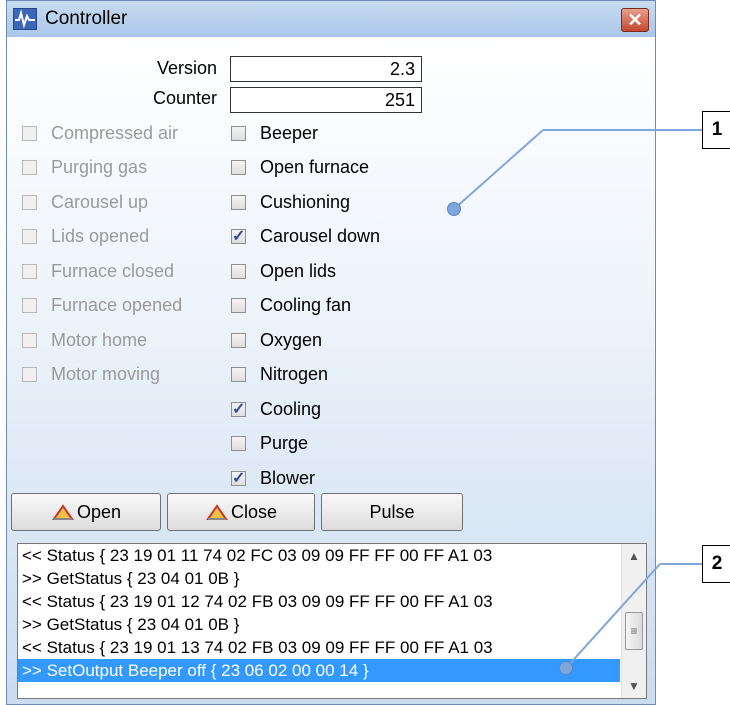  I want to click on checkbox-label: Open furnace, so click(315, 167).